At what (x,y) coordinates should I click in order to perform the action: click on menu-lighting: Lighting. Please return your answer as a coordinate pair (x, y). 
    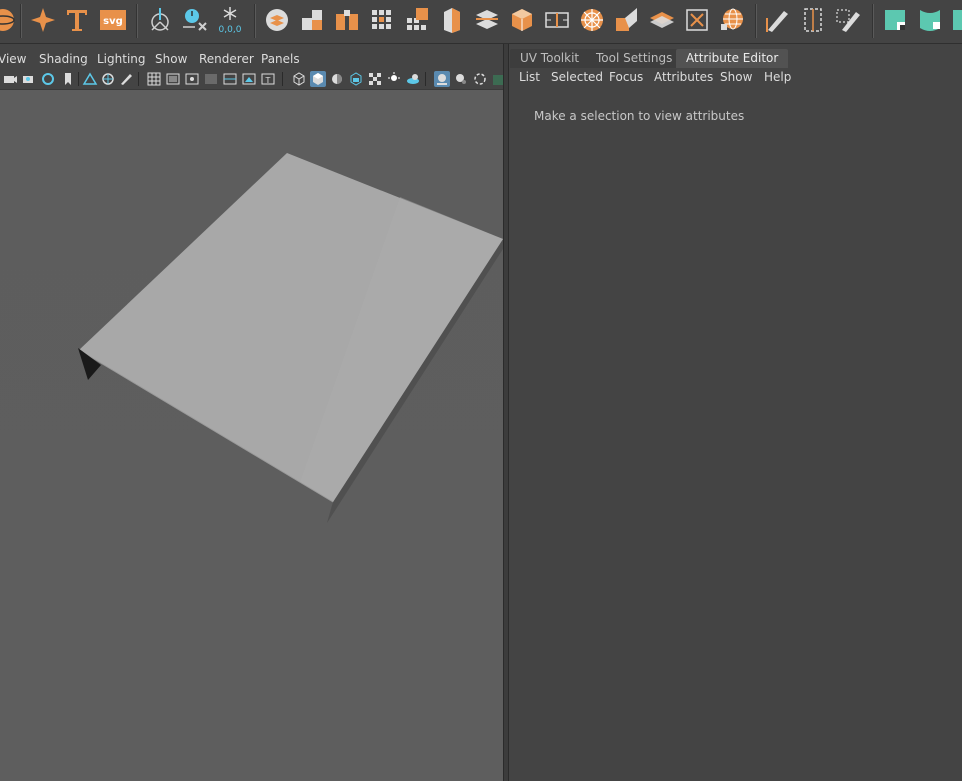
    Looking at the image, I should click on (121, 59).